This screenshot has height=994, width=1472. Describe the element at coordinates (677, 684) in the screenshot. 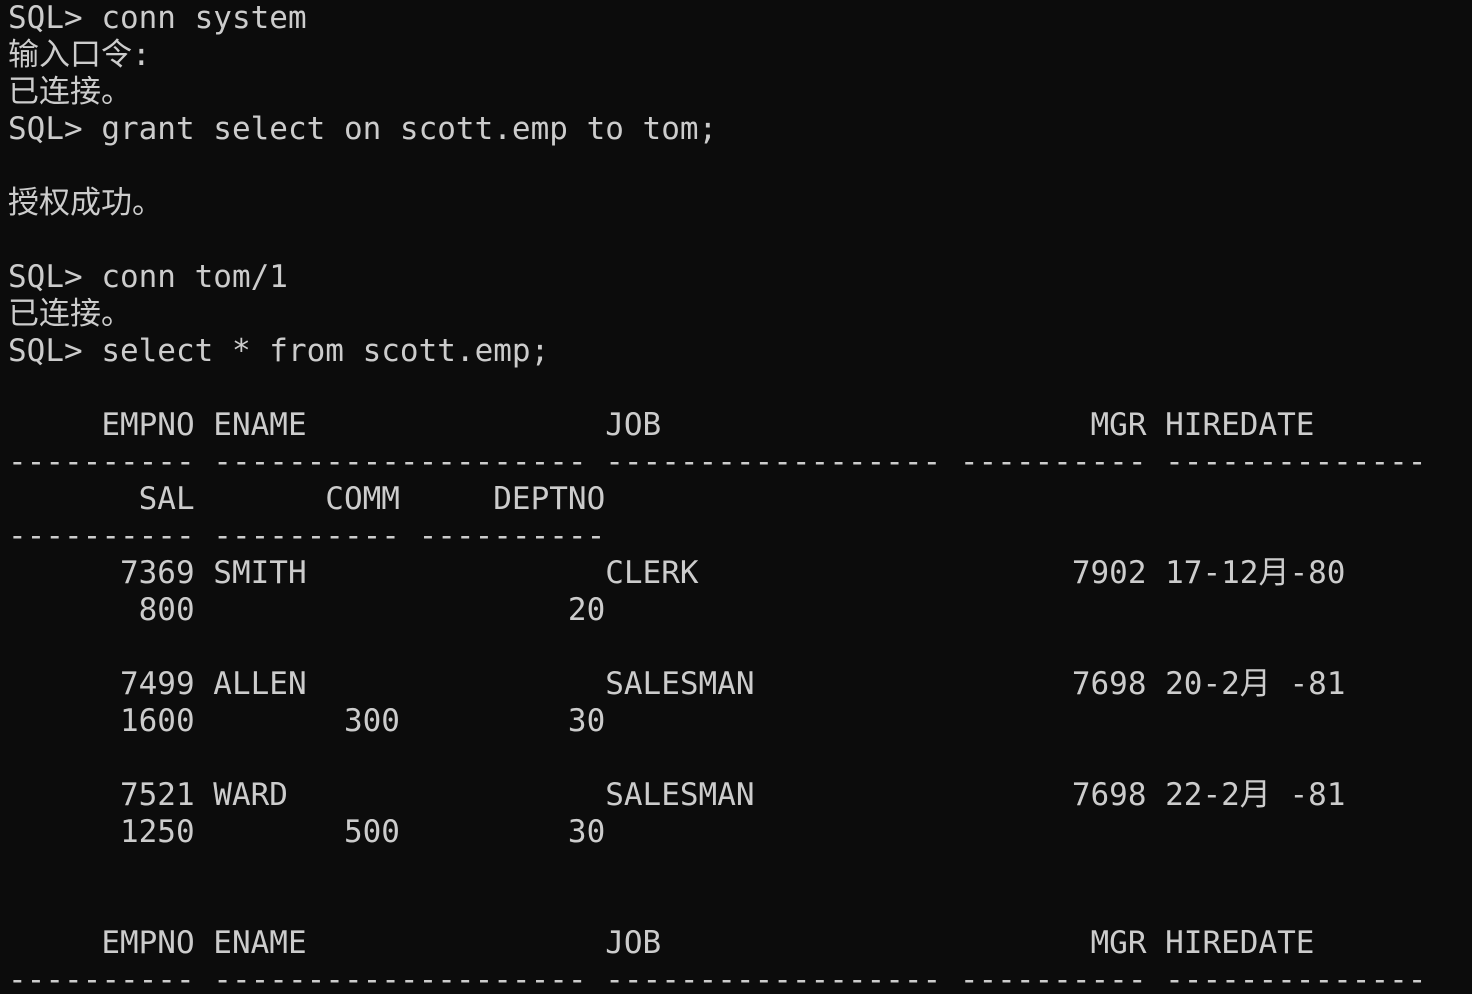

I see `result-row: 7499 ALLEN SALESMAN 7698 20-2月 -81` at that location.